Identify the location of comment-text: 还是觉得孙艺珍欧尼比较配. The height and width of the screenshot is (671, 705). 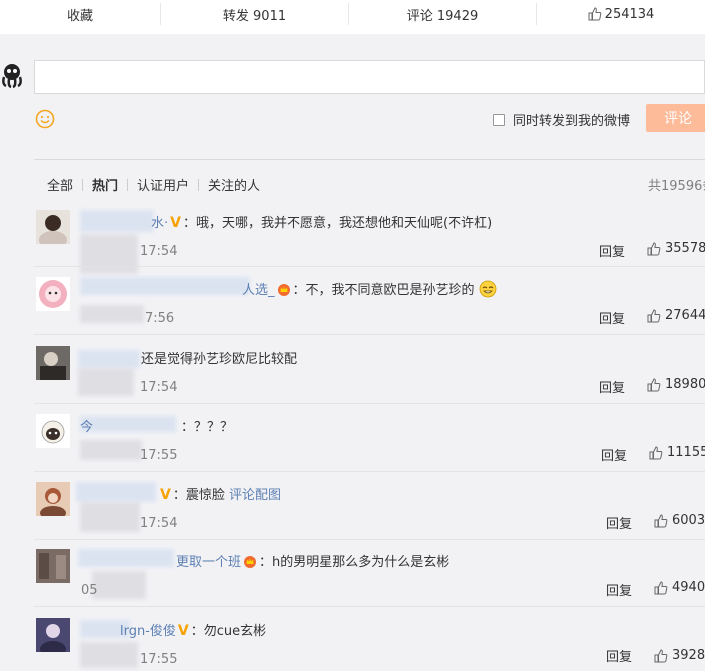
(219, 359).